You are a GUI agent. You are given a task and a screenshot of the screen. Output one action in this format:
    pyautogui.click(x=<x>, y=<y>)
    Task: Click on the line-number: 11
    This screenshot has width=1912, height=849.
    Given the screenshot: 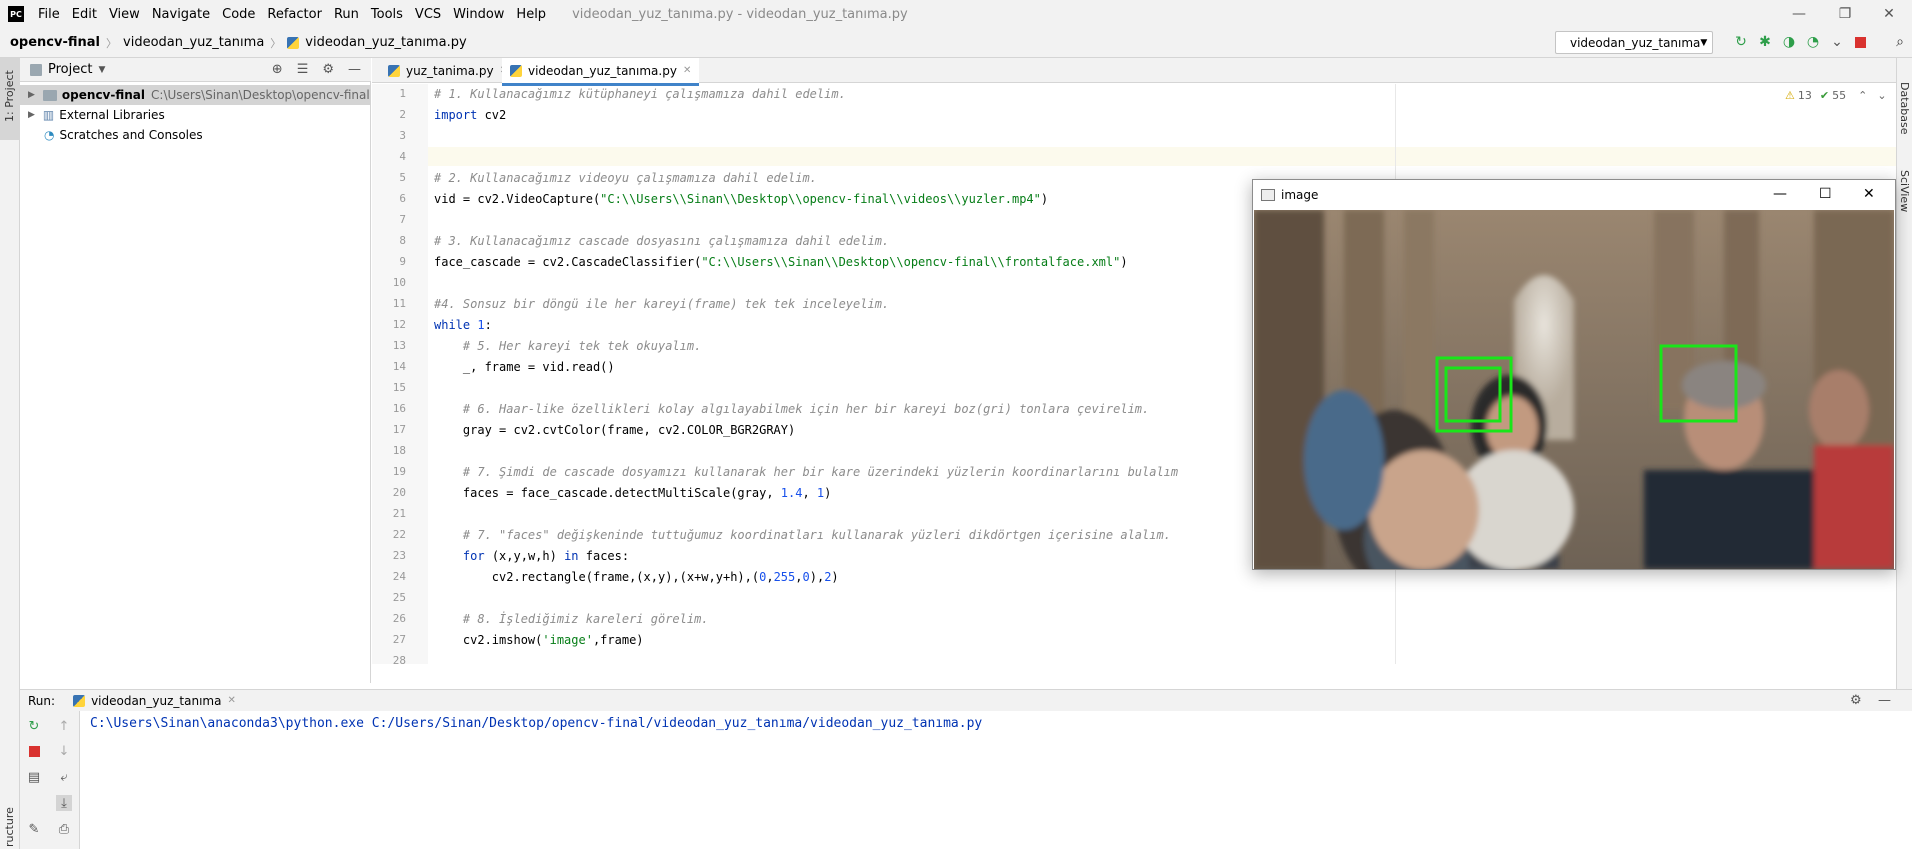 What is the action you would take?
    pyautogui.click(x=399, y=303)
    